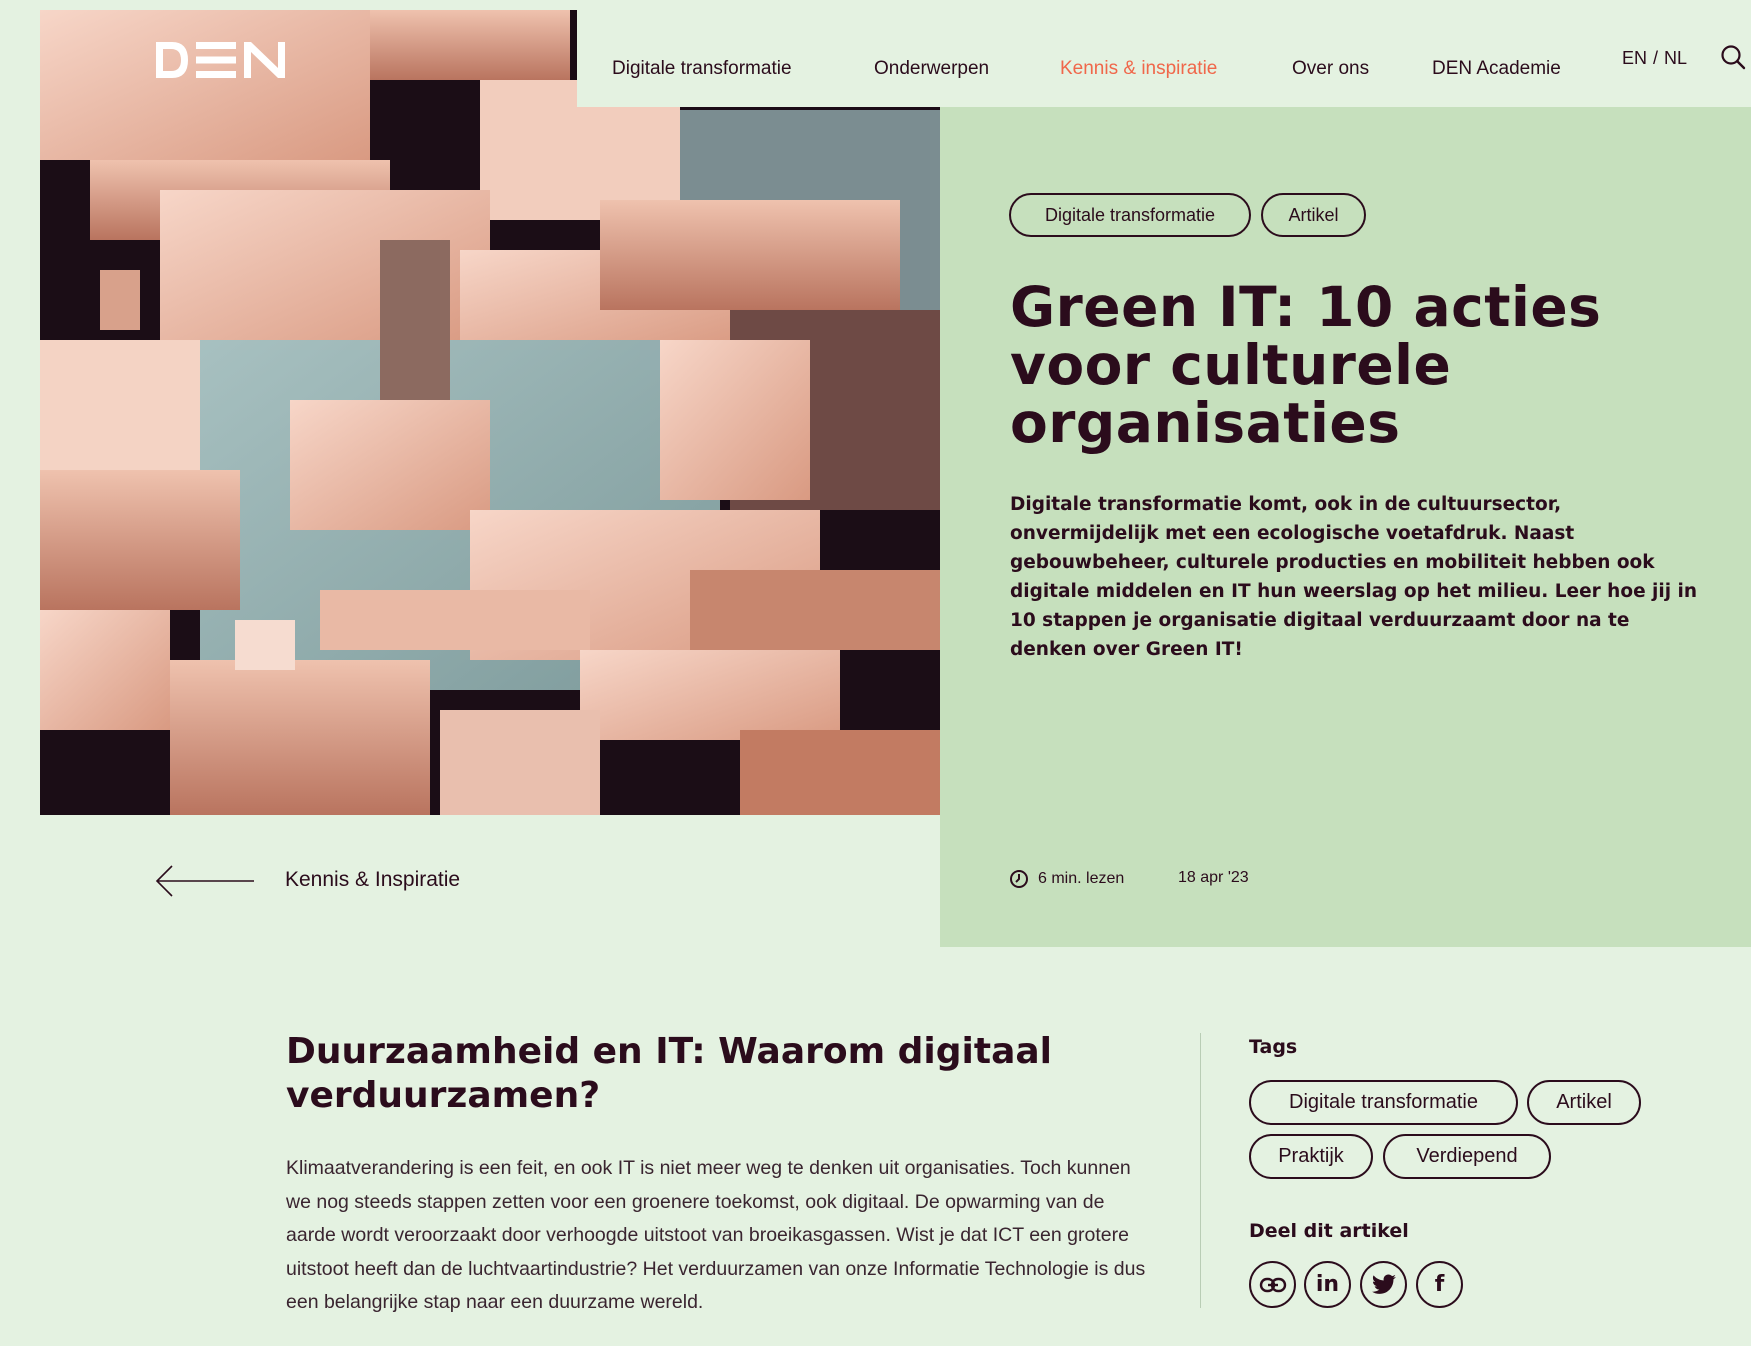  Describe the element at coordinates (1138, 69) in the screenshot. I see `nav-item-kennis-inspiratie: Kennis & inspiratie` at that location.